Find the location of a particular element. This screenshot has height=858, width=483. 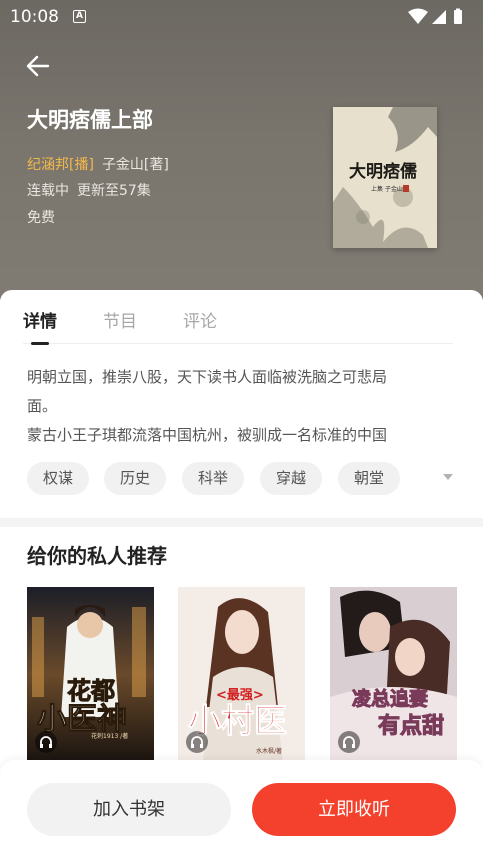

intro-line: 蒙古小王子琪都流落中国杭州，被驯成一名标准的中国 is located at coordinates (207, 435).